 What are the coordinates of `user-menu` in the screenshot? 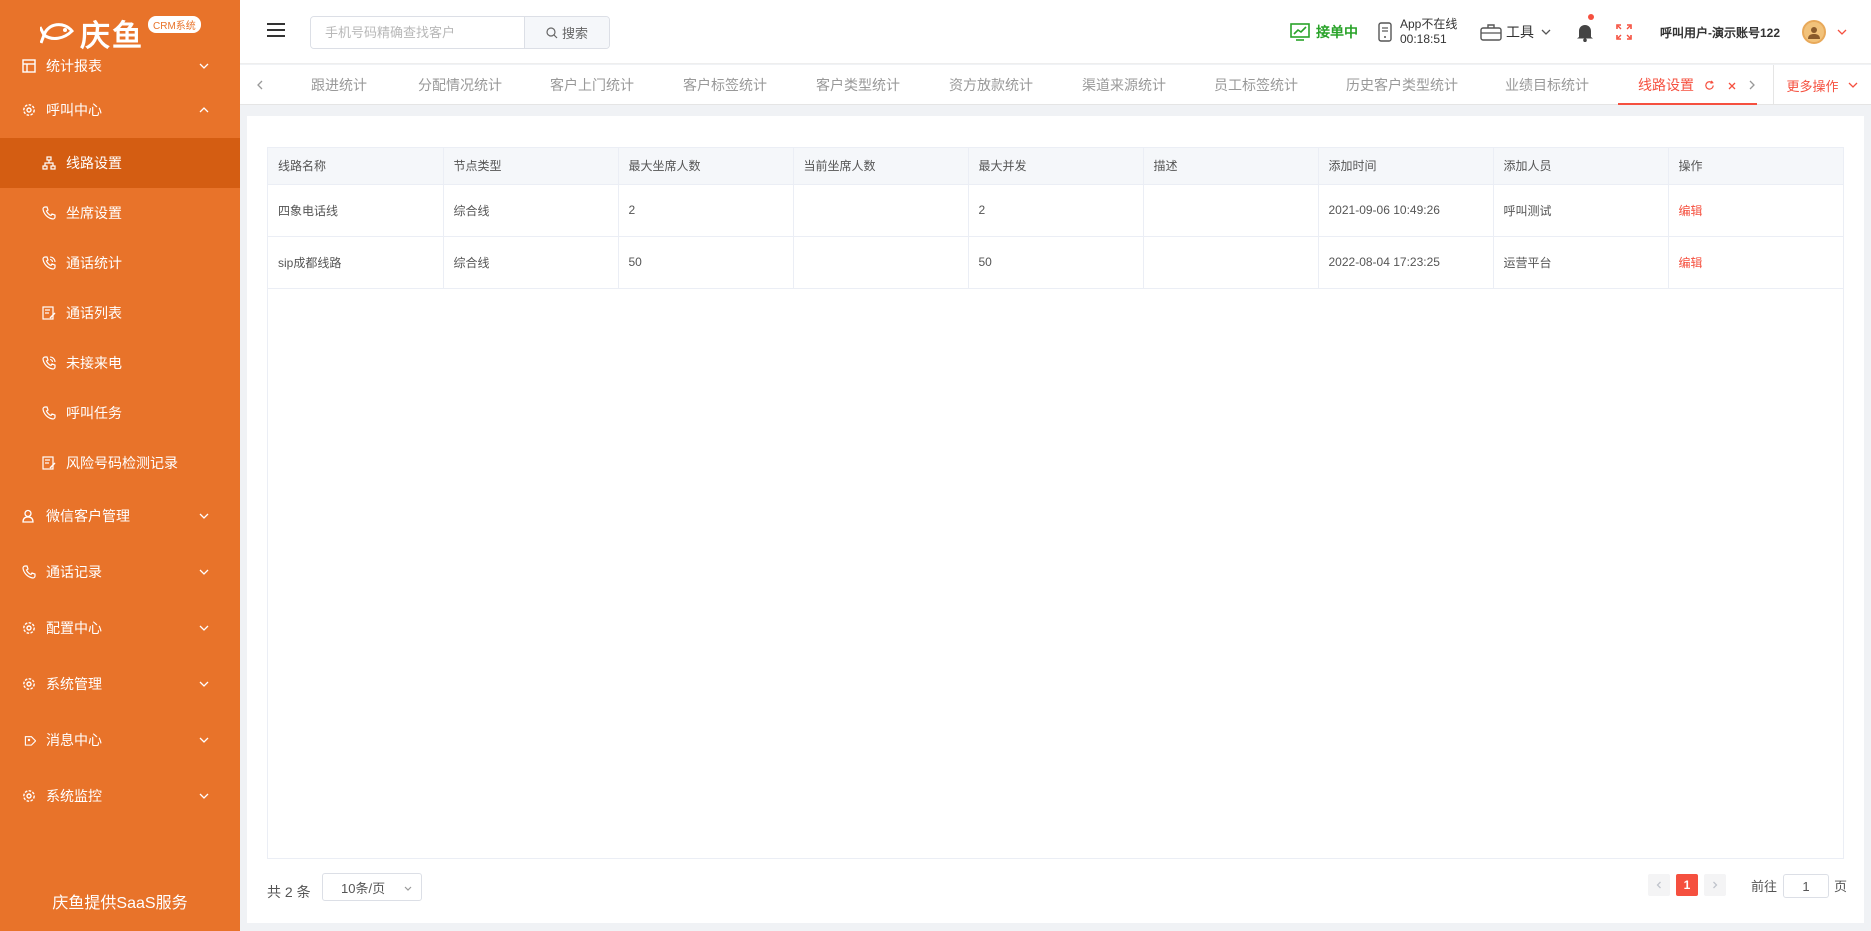 It's located at (1825, 32).